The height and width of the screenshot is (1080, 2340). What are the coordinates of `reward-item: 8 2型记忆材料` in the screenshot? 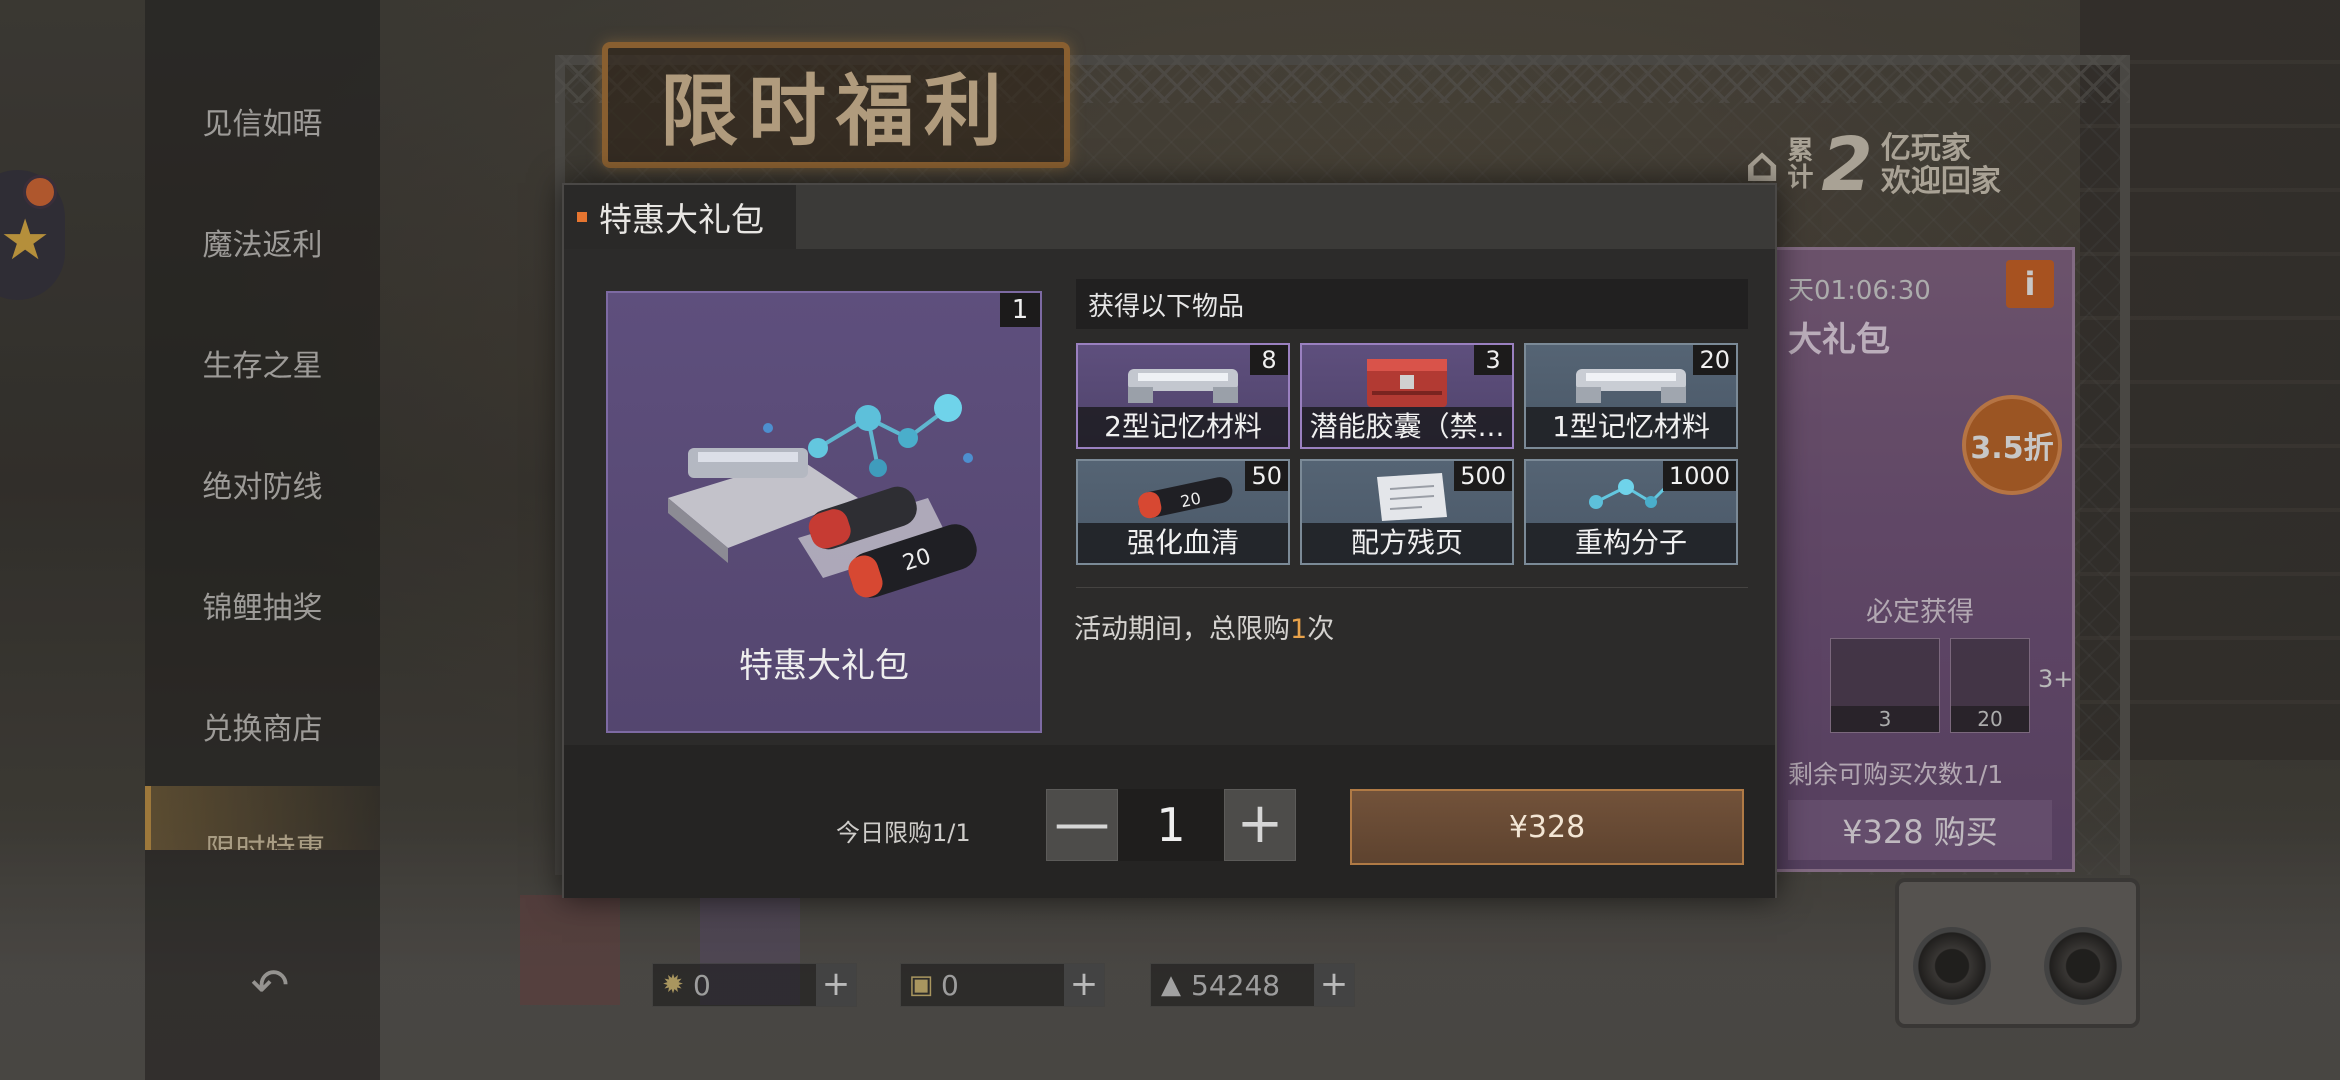 It's located at (1183, 396).